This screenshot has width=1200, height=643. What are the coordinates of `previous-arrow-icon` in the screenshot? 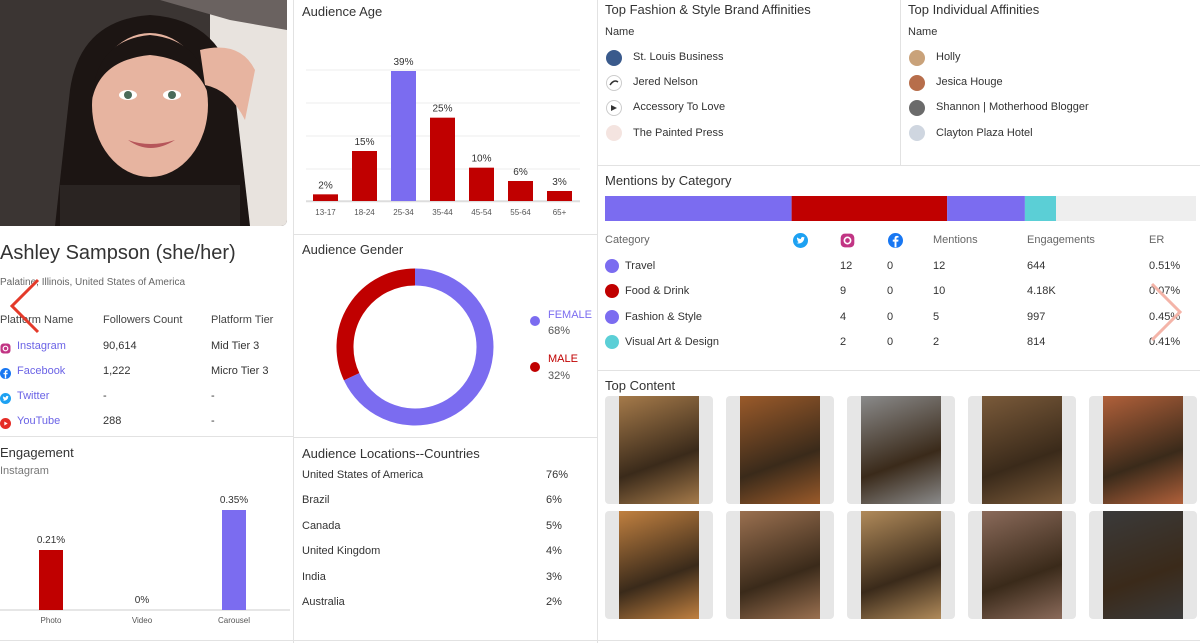 It's located at (24, 308).